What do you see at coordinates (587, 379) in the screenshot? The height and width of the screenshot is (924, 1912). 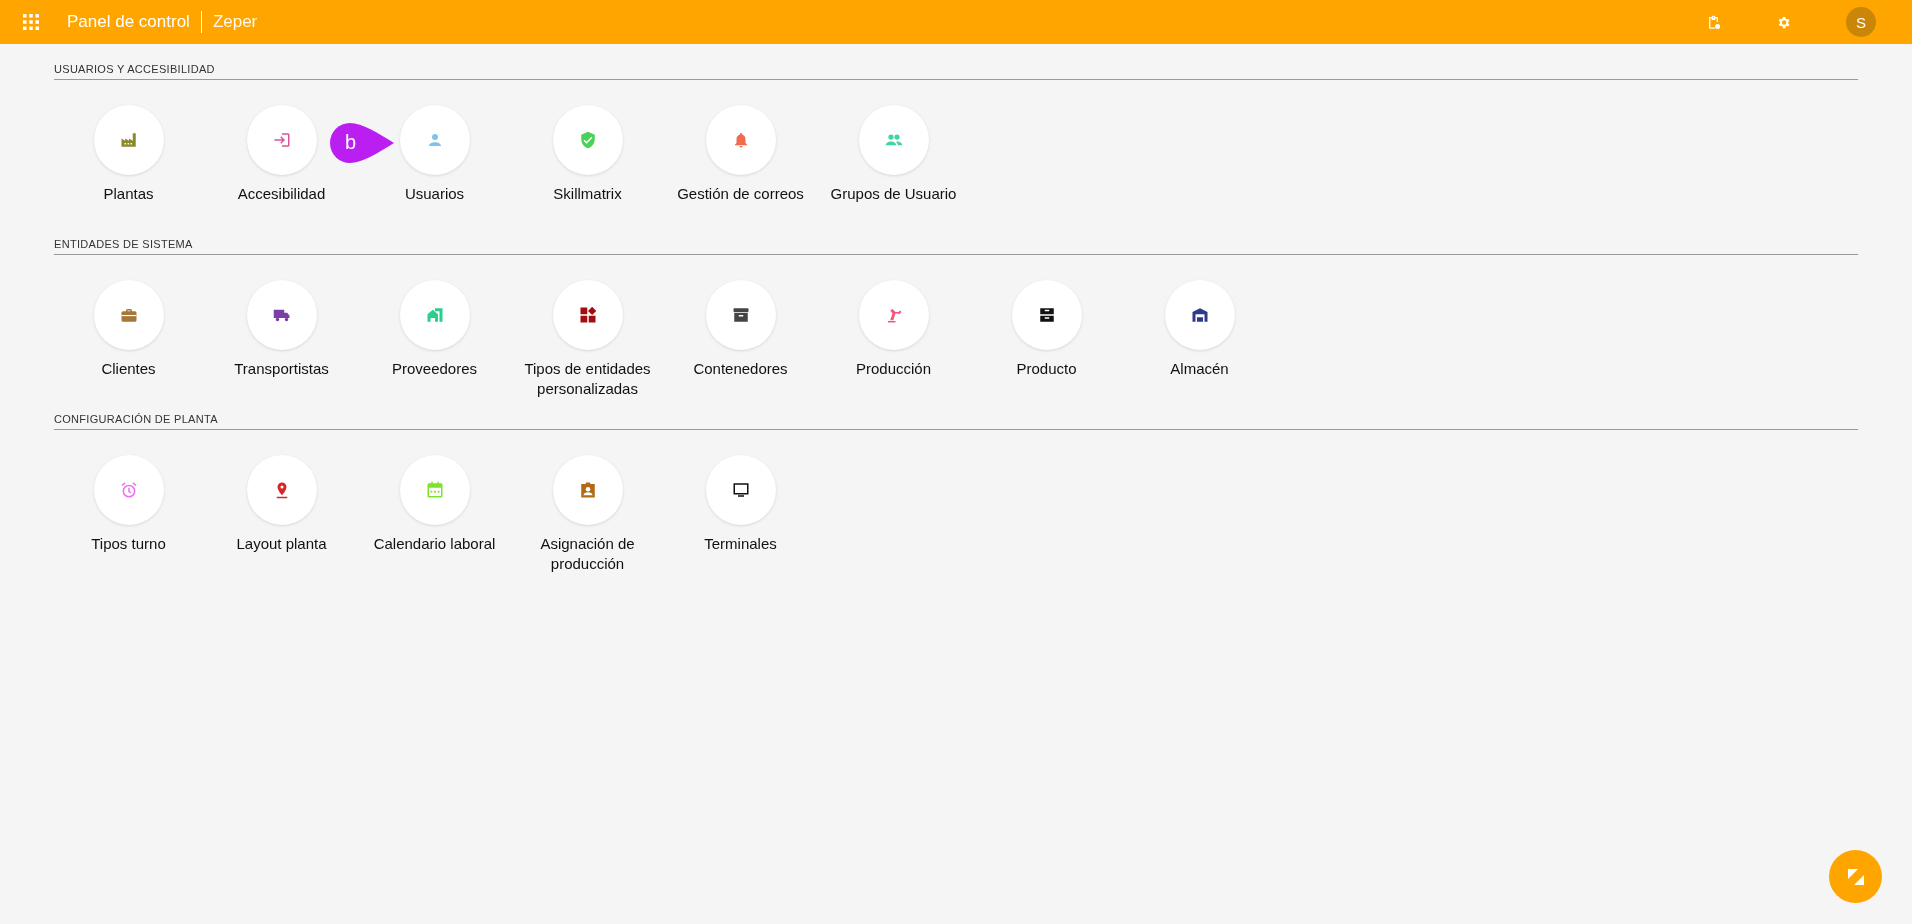 I see `shortcut-label: Tipos de entidades personalizadas` at bounding box center [587, 379].